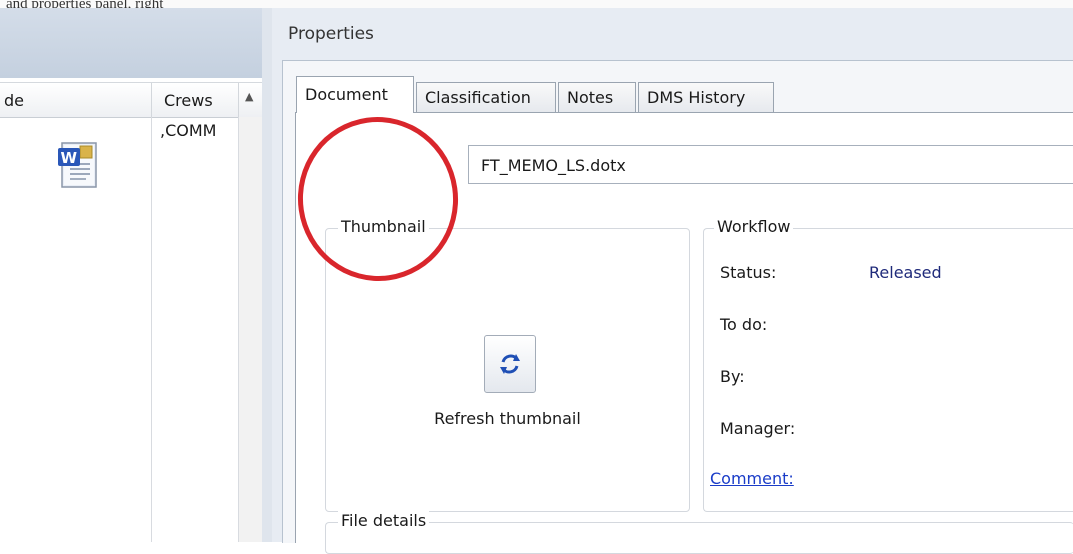  What do you see at coordinates (250, 329) in the screenshot?
I see `vertical-scrollbar` at bounding box center [250, 329].